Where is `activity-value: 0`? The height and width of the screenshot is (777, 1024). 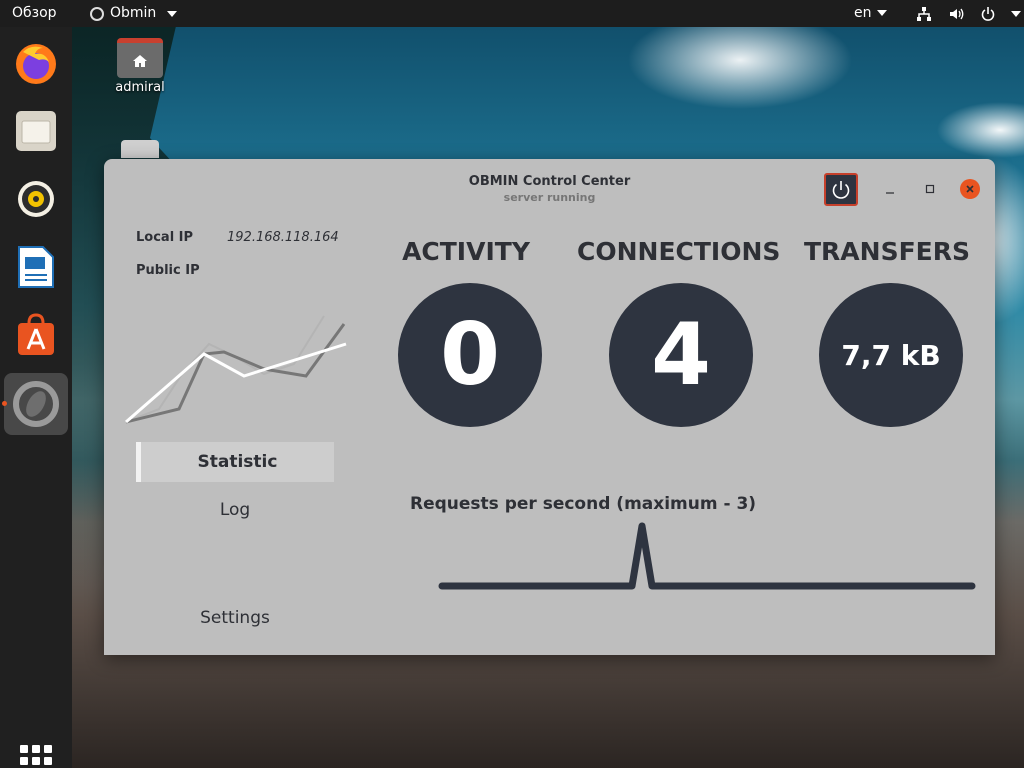 activity-value: 0 is located at coordinates (470, 355).